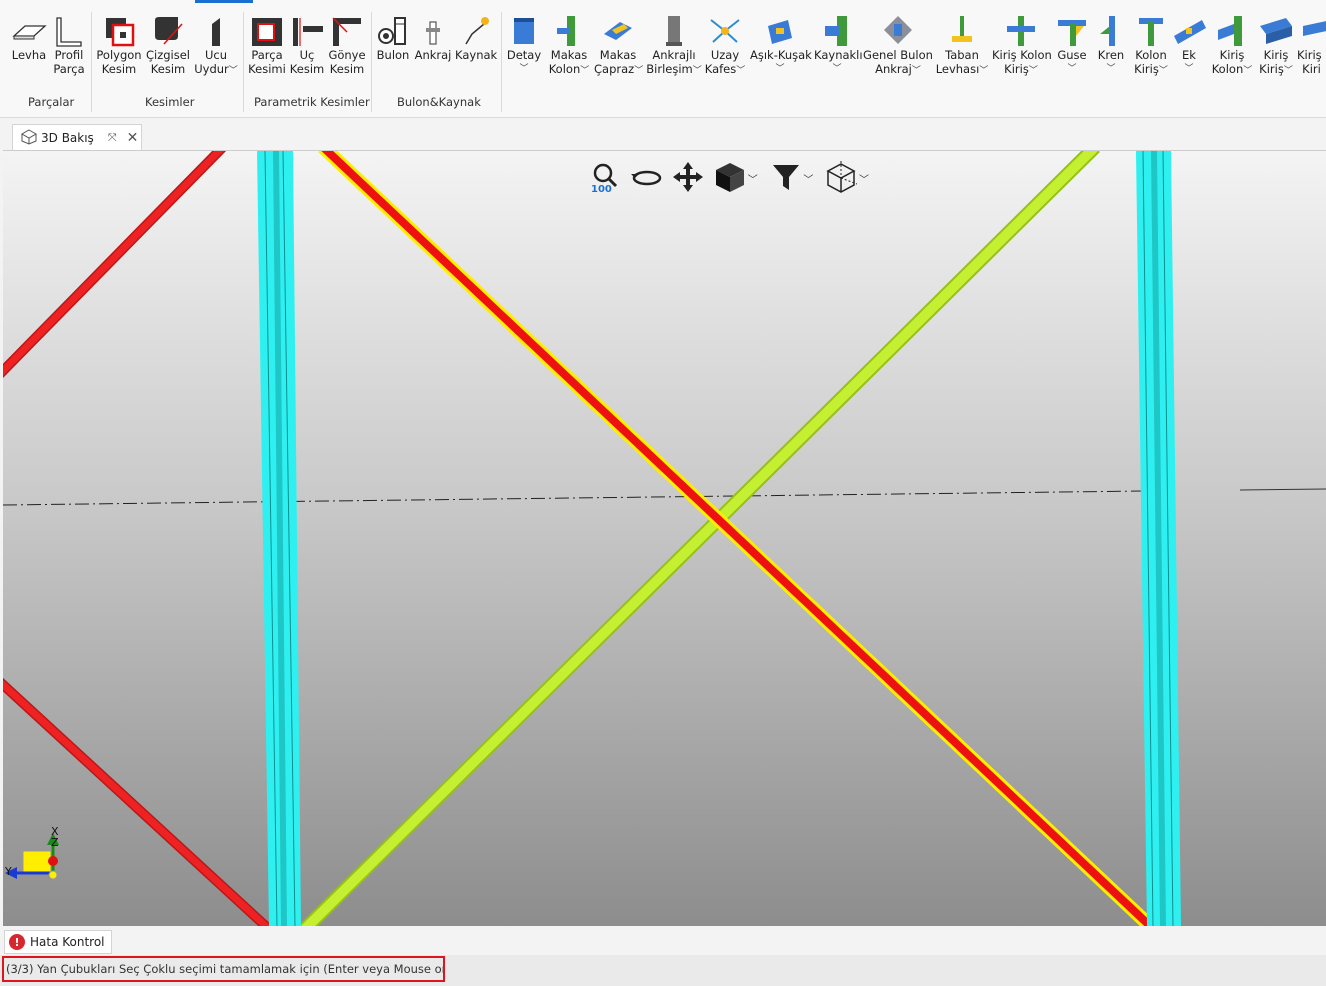 Image resolution: width=1326 pixels, height=986 pixels. I want to click on cube-3d-icon, so click(29, 138).